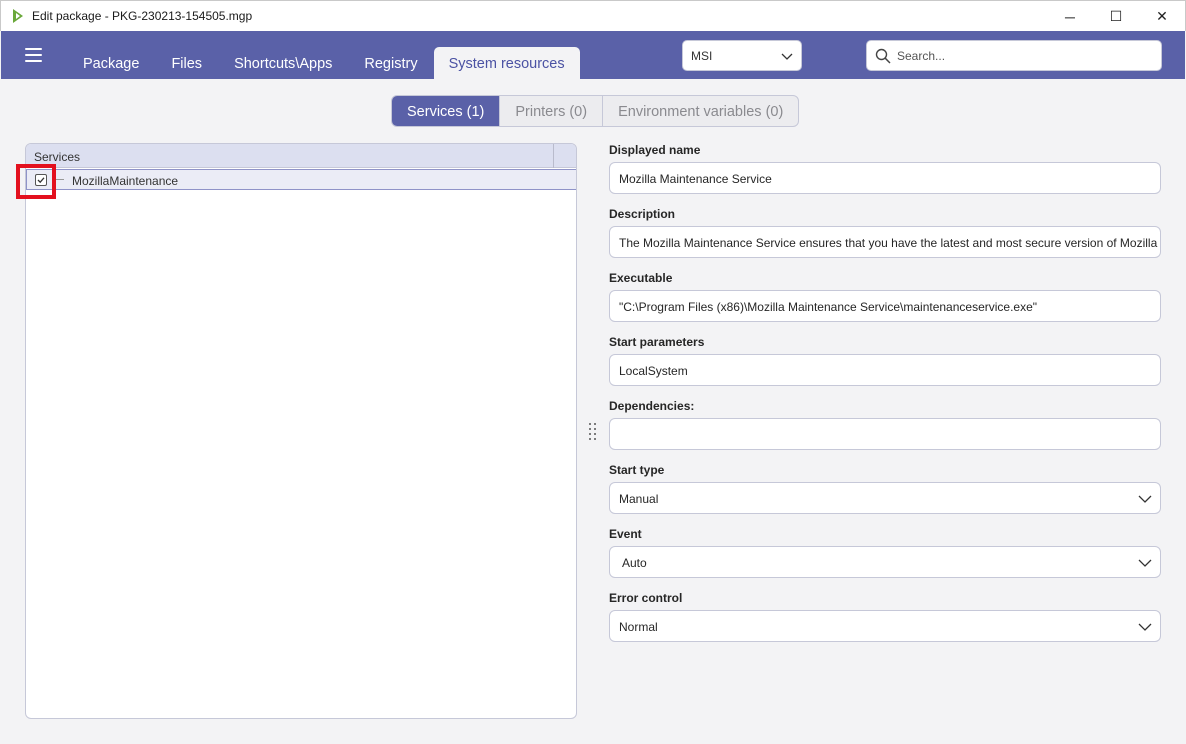  I want to click on tree-item: MozillaMaintenance, so click(301, 179).